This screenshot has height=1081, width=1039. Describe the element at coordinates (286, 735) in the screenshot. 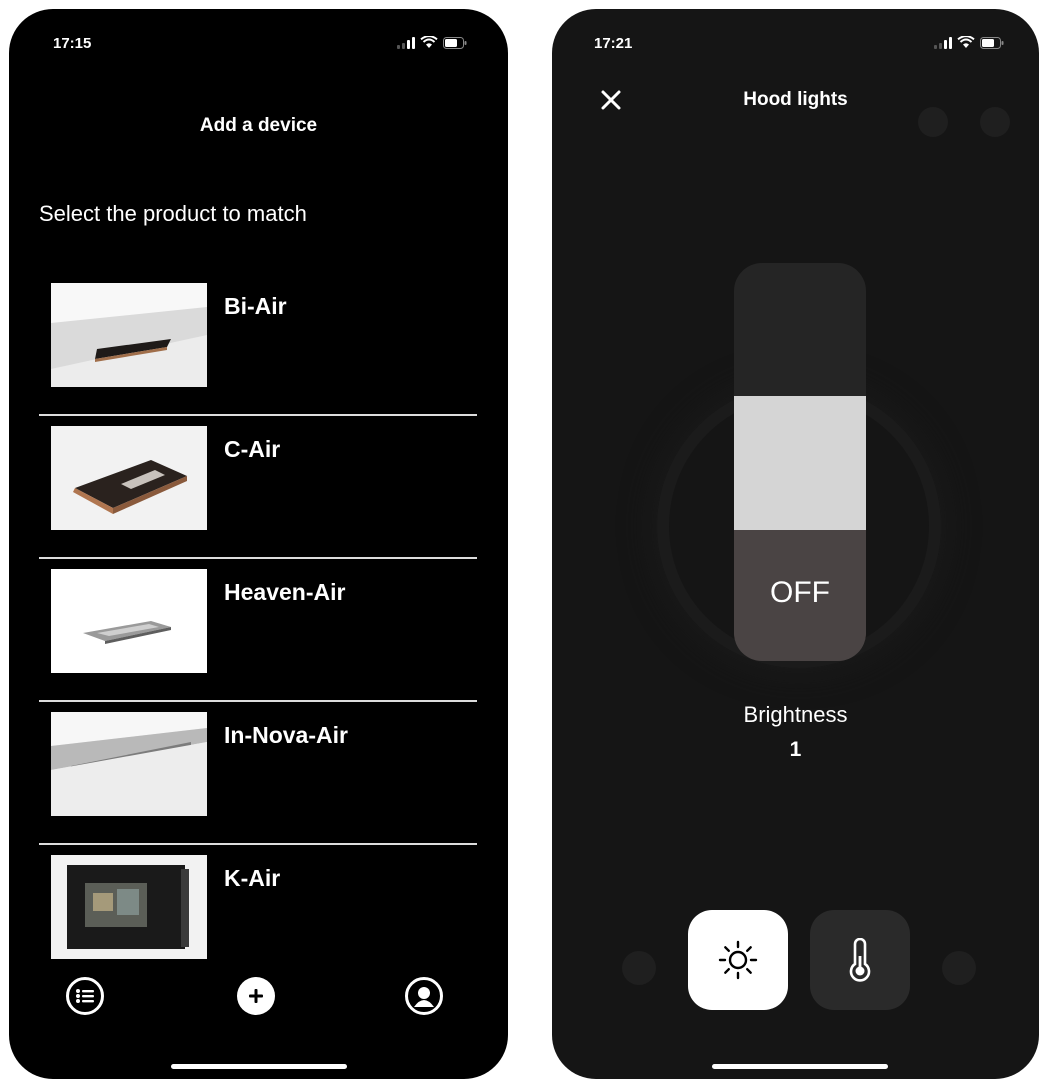

I see `product-name: In-Nova-Air` at that location.